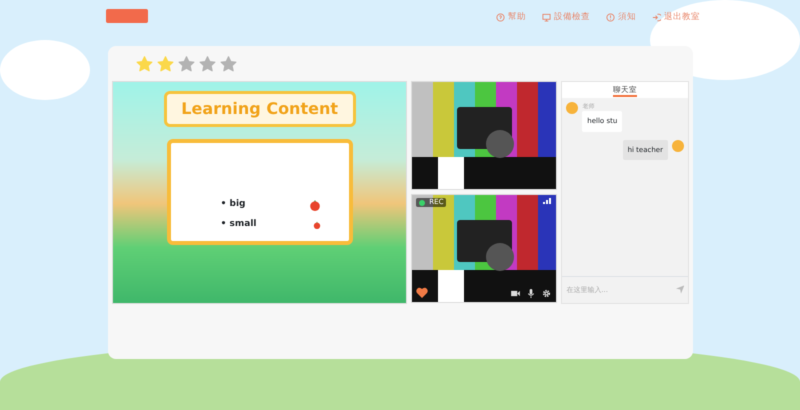 This screenshot has height=410, width=800. What do you see at coordinates (621, 17) in the screenshot?
I see `nav-link: 須知` at bounding box center [621, 17].